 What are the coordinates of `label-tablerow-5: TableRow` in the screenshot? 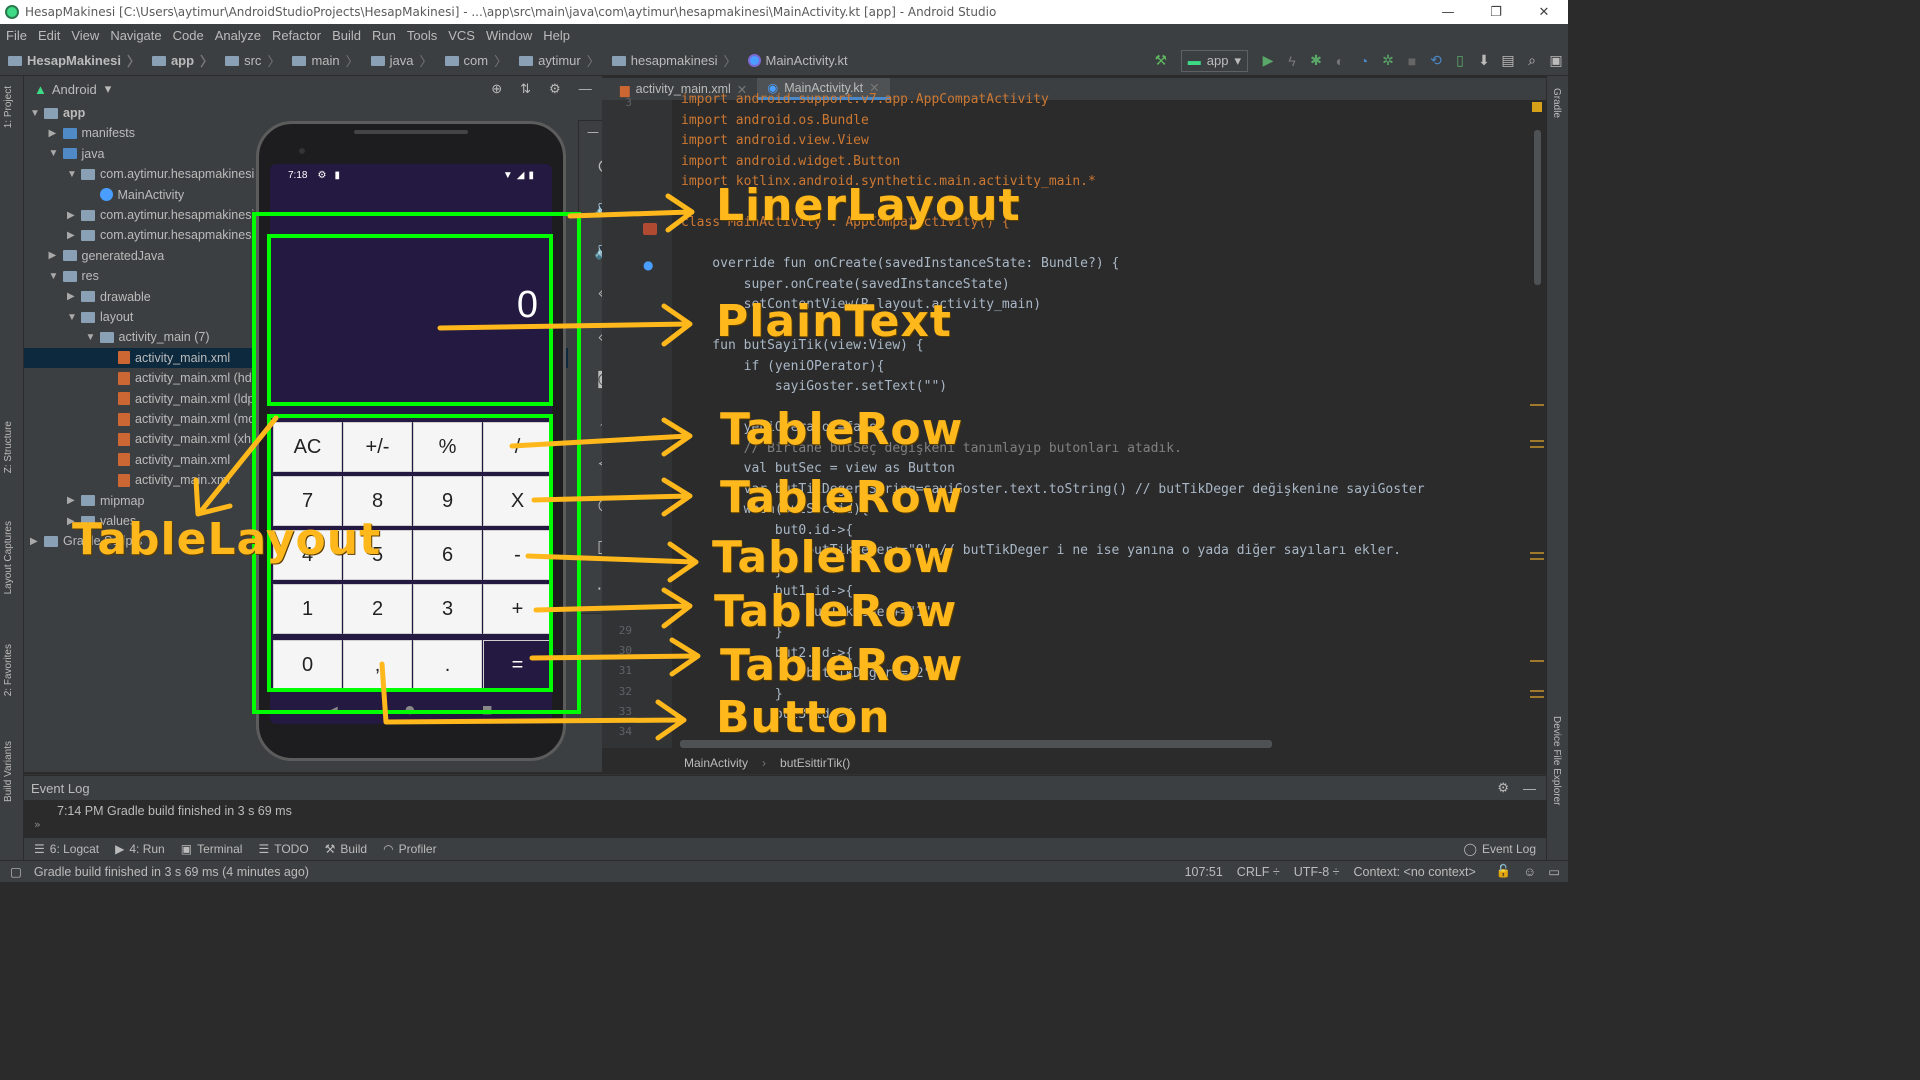 It's located at (842, 665).